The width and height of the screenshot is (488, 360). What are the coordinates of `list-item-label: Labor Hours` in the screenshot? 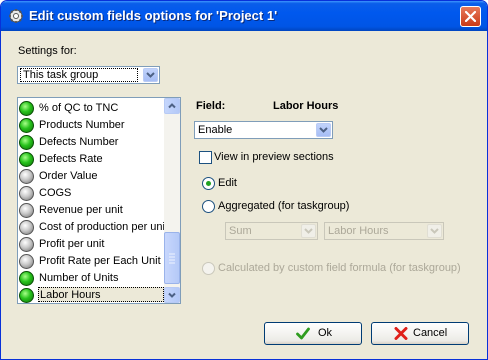 It's located at (101, 294).